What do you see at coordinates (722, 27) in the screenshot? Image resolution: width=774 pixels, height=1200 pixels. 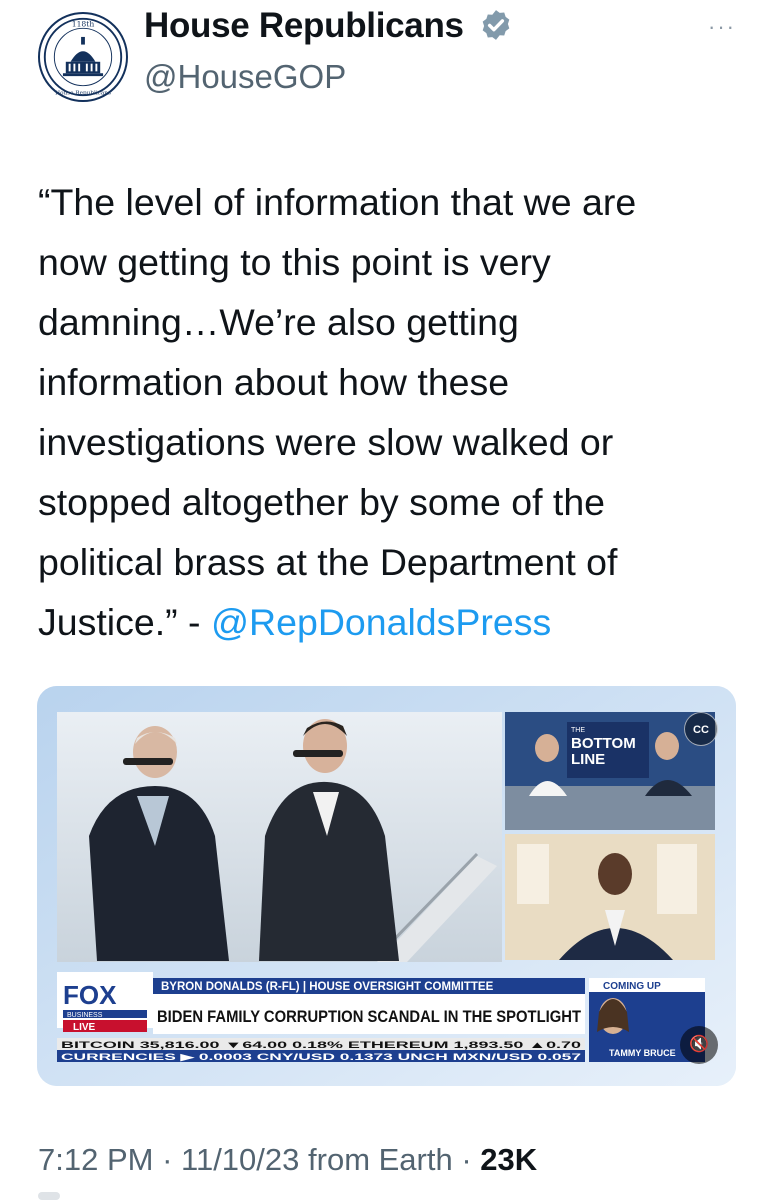 I see `more-options-icon: ···` at bounding box center [722, 27].